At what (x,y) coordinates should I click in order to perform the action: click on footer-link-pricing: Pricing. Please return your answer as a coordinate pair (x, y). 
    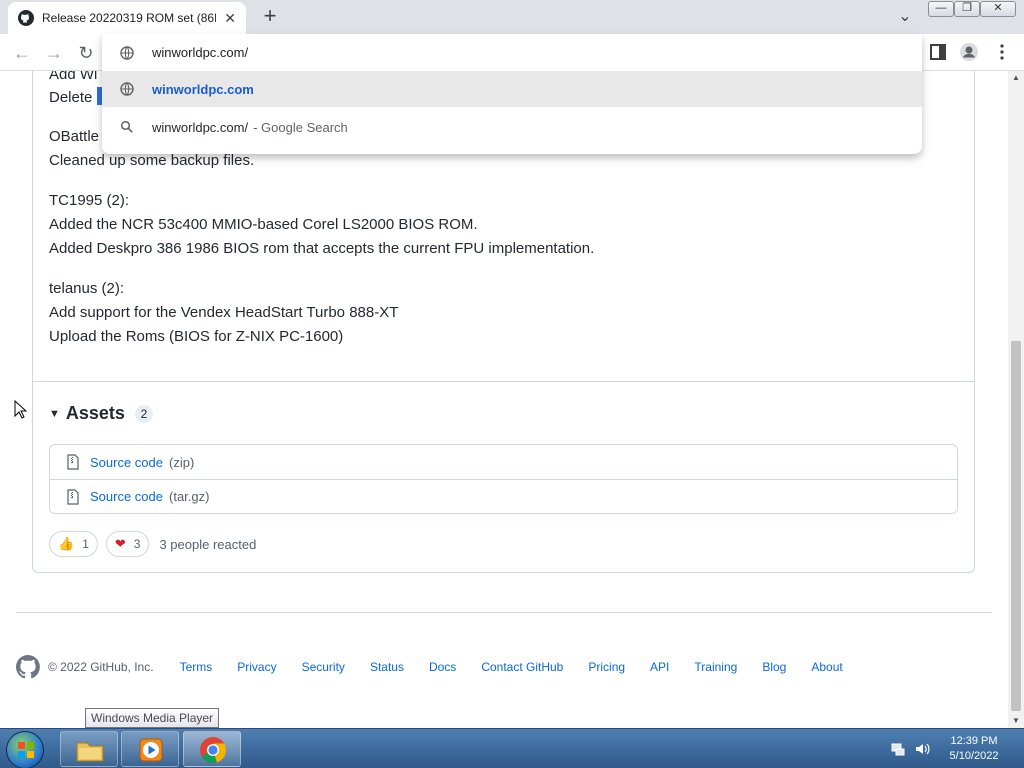
    Looking at the image, I should click on (606, 667).